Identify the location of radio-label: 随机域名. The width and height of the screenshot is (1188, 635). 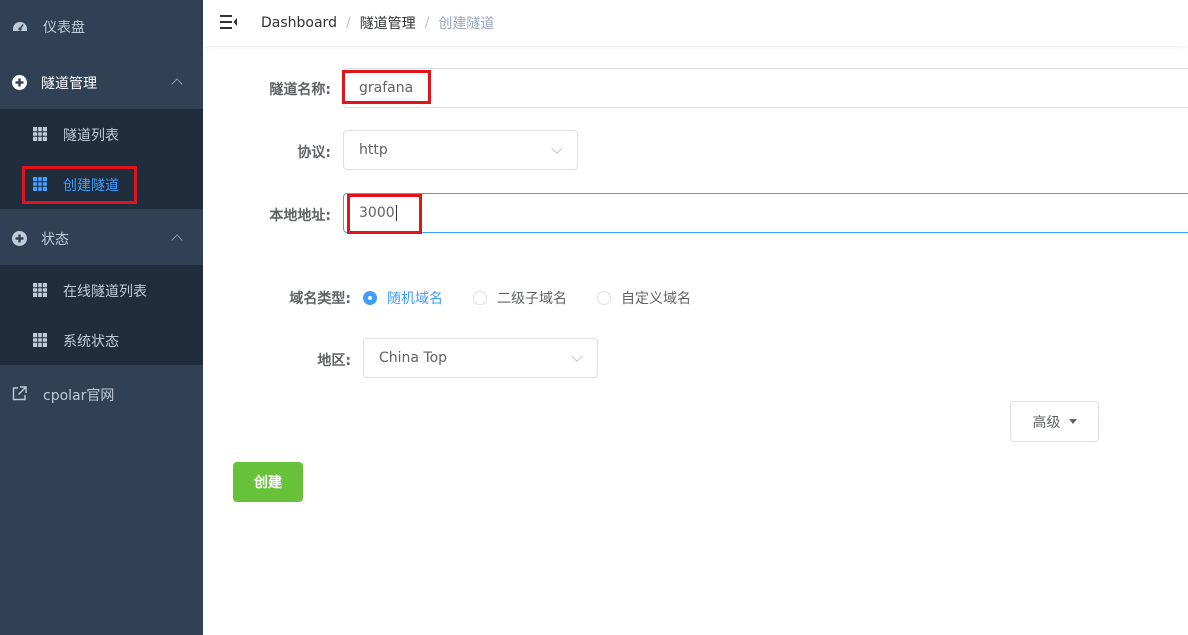
(415, 299).